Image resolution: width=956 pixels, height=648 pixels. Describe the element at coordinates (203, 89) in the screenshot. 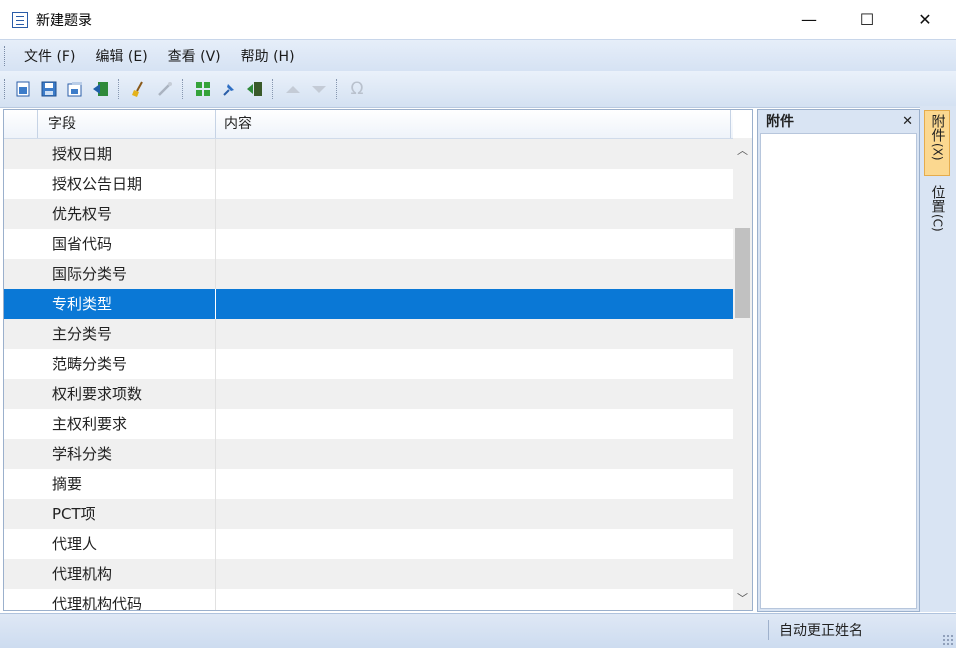

I see `fields-button` at that location.